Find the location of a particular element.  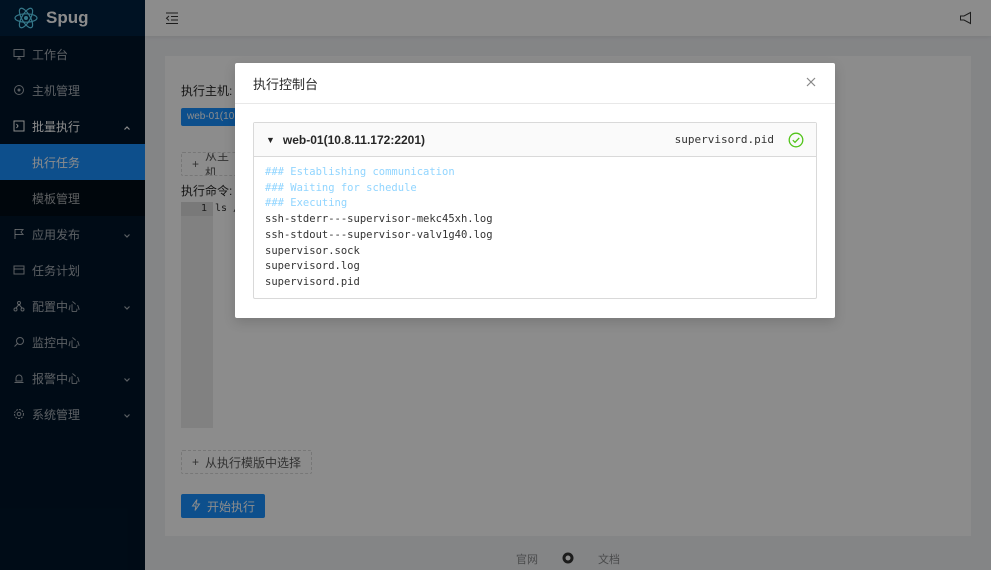

log-line: supervisord.pid is located at coordinates (312, 281).